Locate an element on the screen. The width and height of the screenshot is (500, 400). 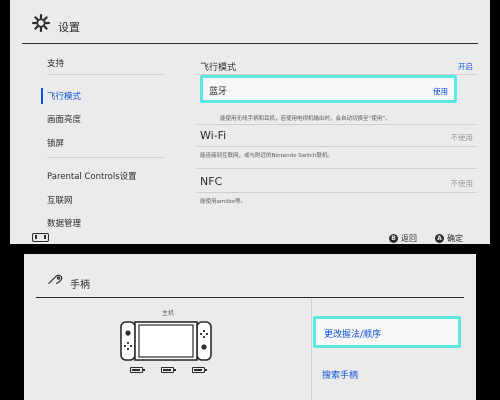
controllers-header: 手柄 is located at coordinates (250, 276).